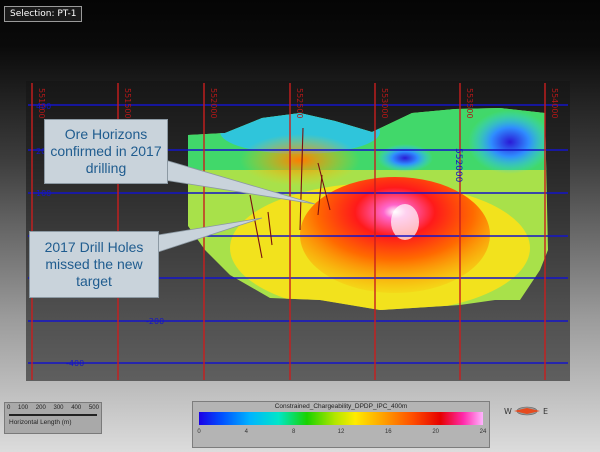  I want to click on elevation-label: 400, so click(43, 106).